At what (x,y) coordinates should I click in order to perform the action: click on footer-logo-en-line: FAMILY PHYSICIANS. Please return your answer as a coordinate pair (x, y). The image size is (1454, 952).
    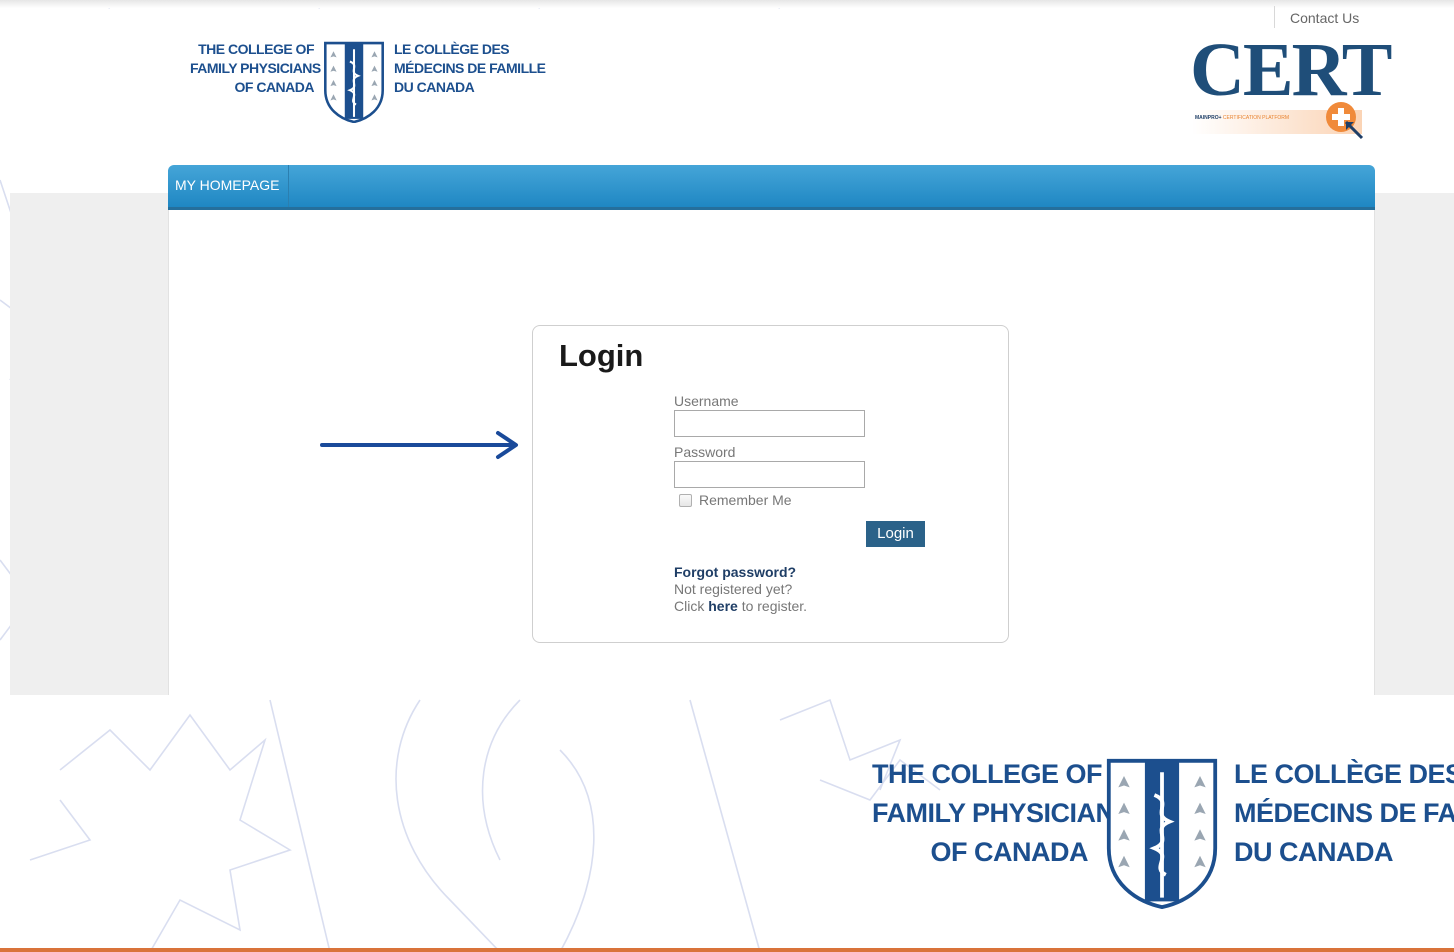
    Looking at the image, I should click on (1002, 813).